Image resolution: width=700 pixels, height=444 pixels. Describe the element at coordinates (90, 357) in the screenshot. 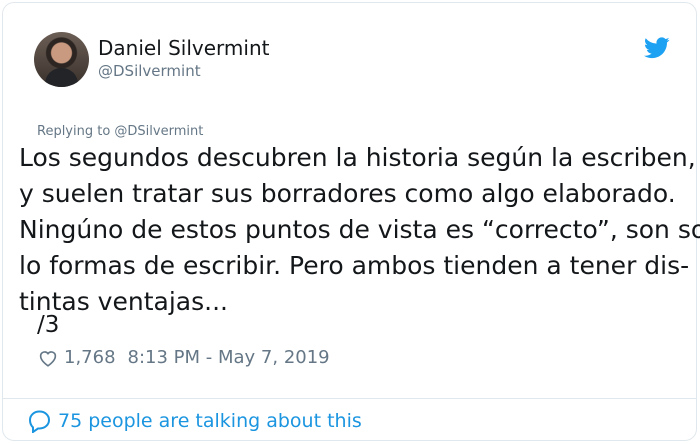

I see `like-count: 1,768` at that location.